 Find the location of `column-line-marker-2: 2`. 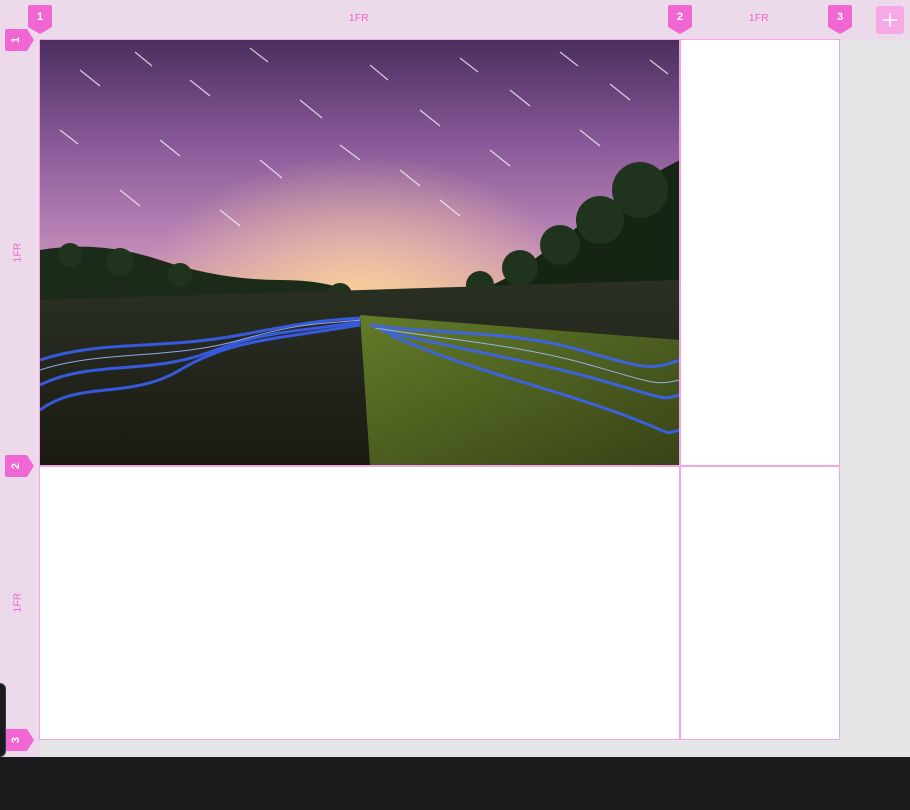

column-line-marker-2: 2 is located at coordinates (680, 19).